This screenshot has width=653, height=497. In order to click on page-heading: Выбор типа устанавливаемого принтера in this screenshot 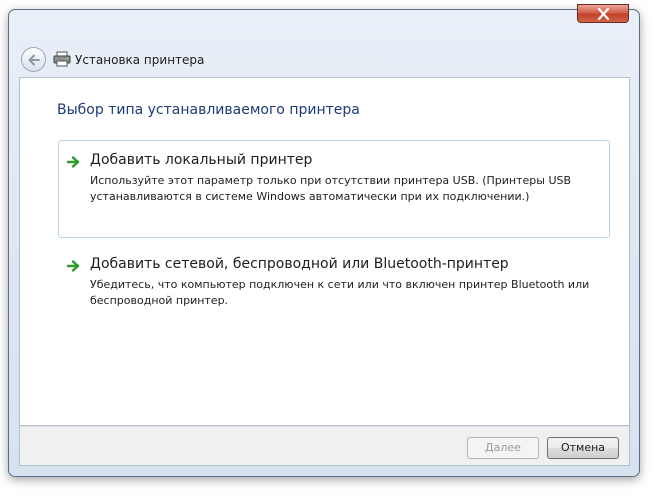, I will do `click(208, 110)`.